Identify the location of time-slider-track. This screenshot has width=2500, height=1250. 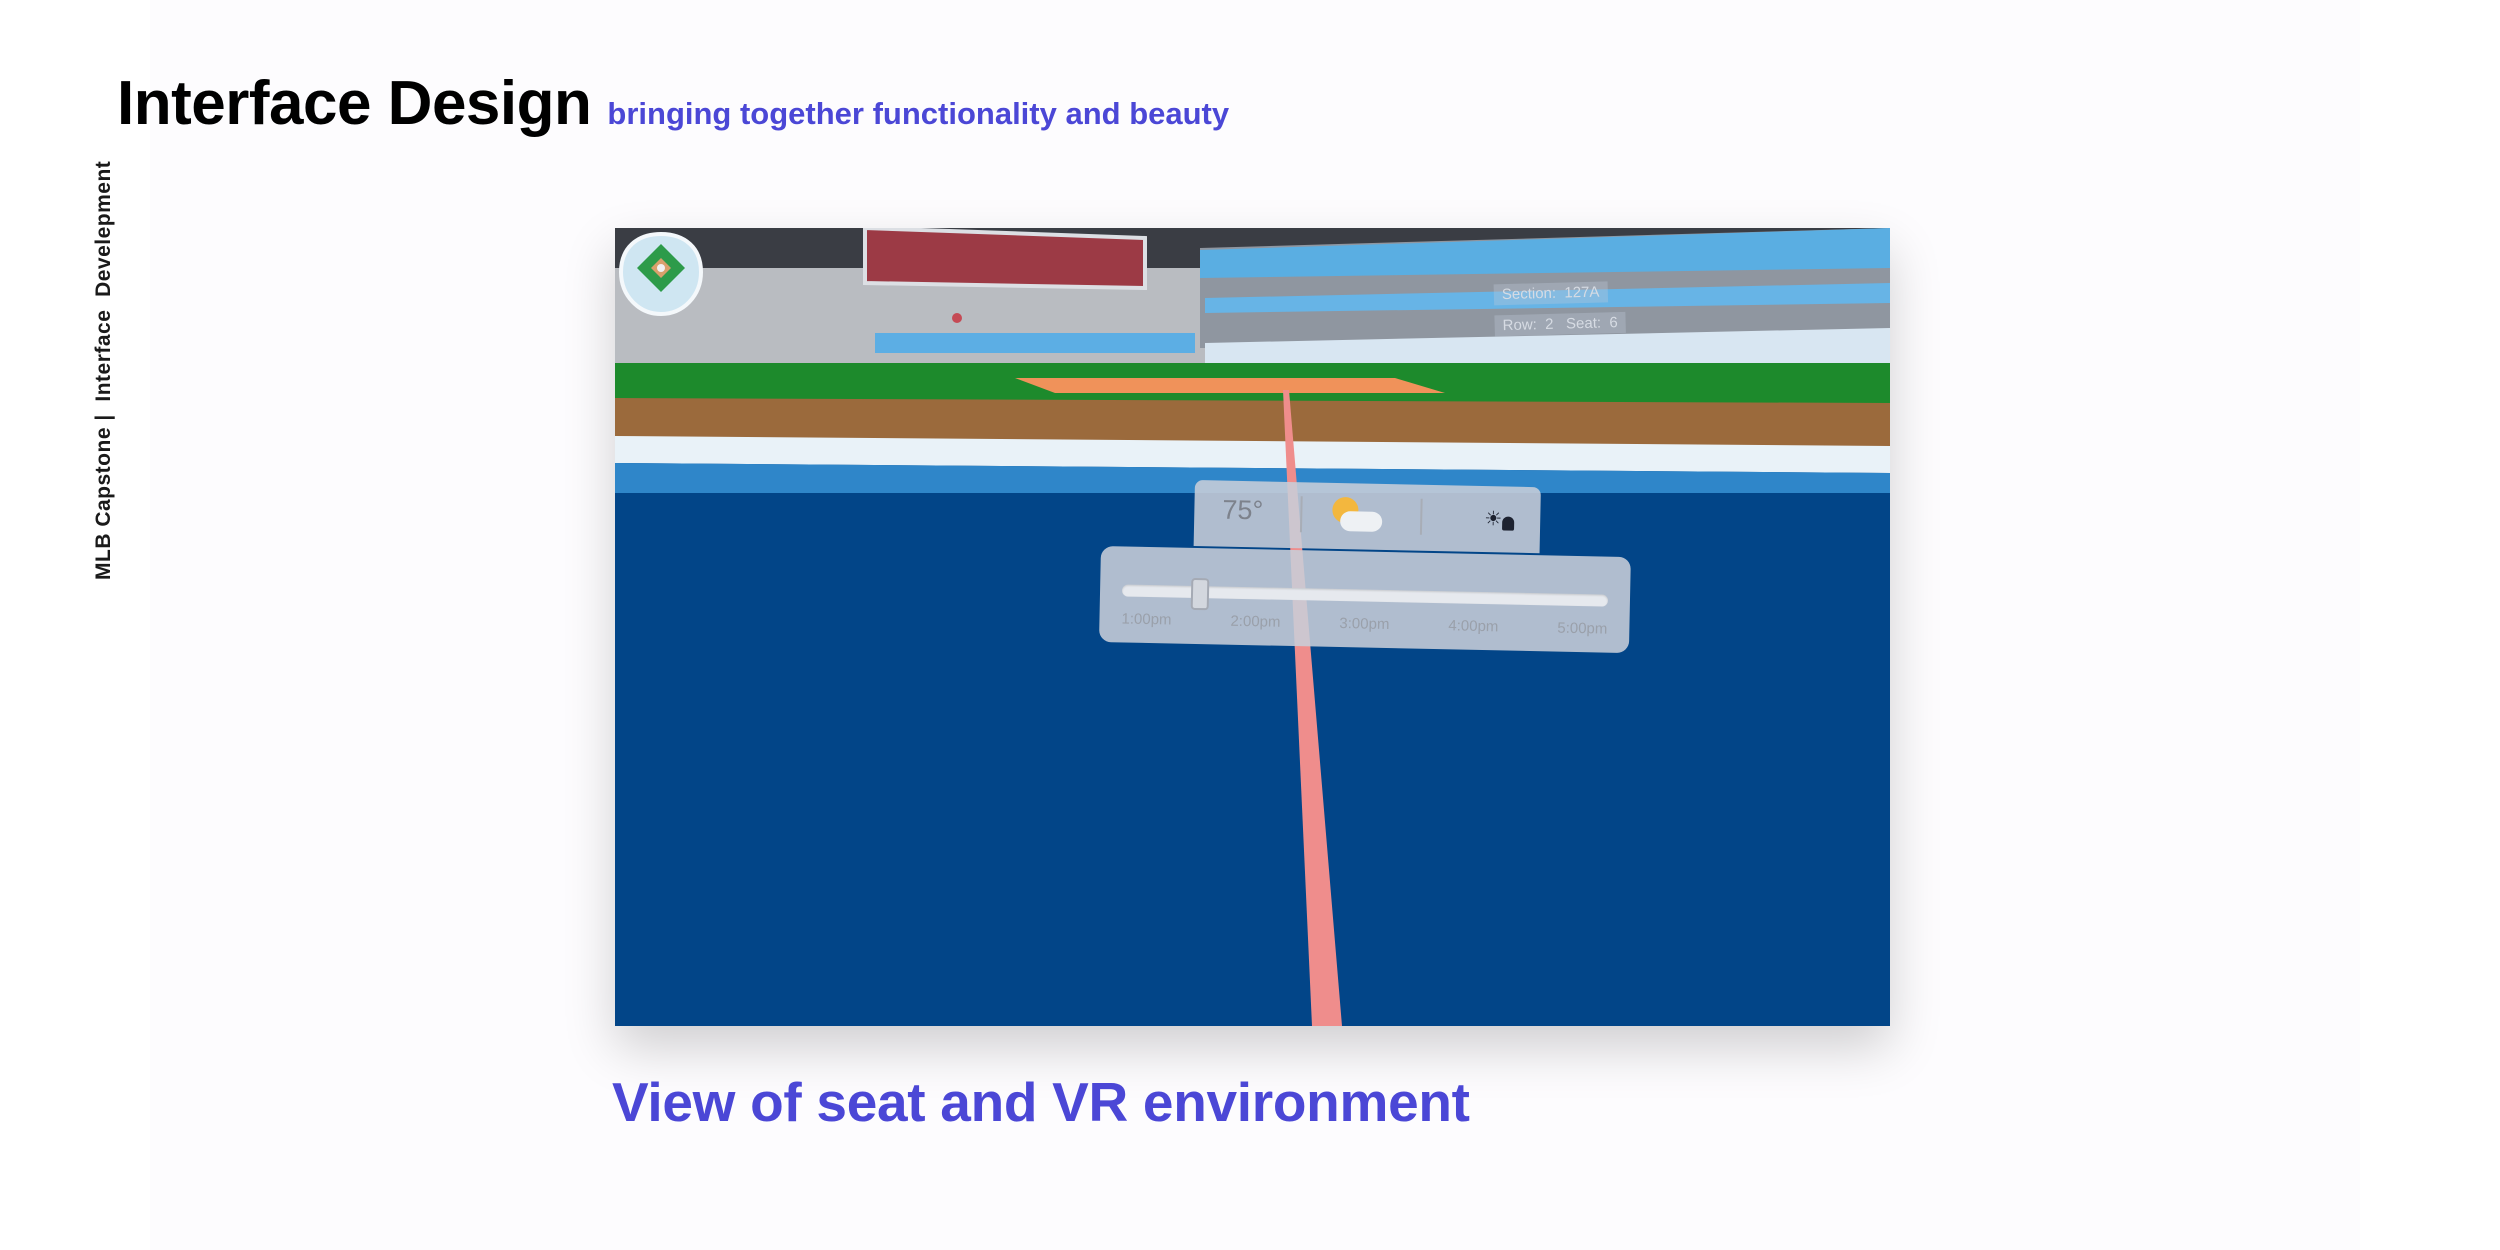
(1365, 594).